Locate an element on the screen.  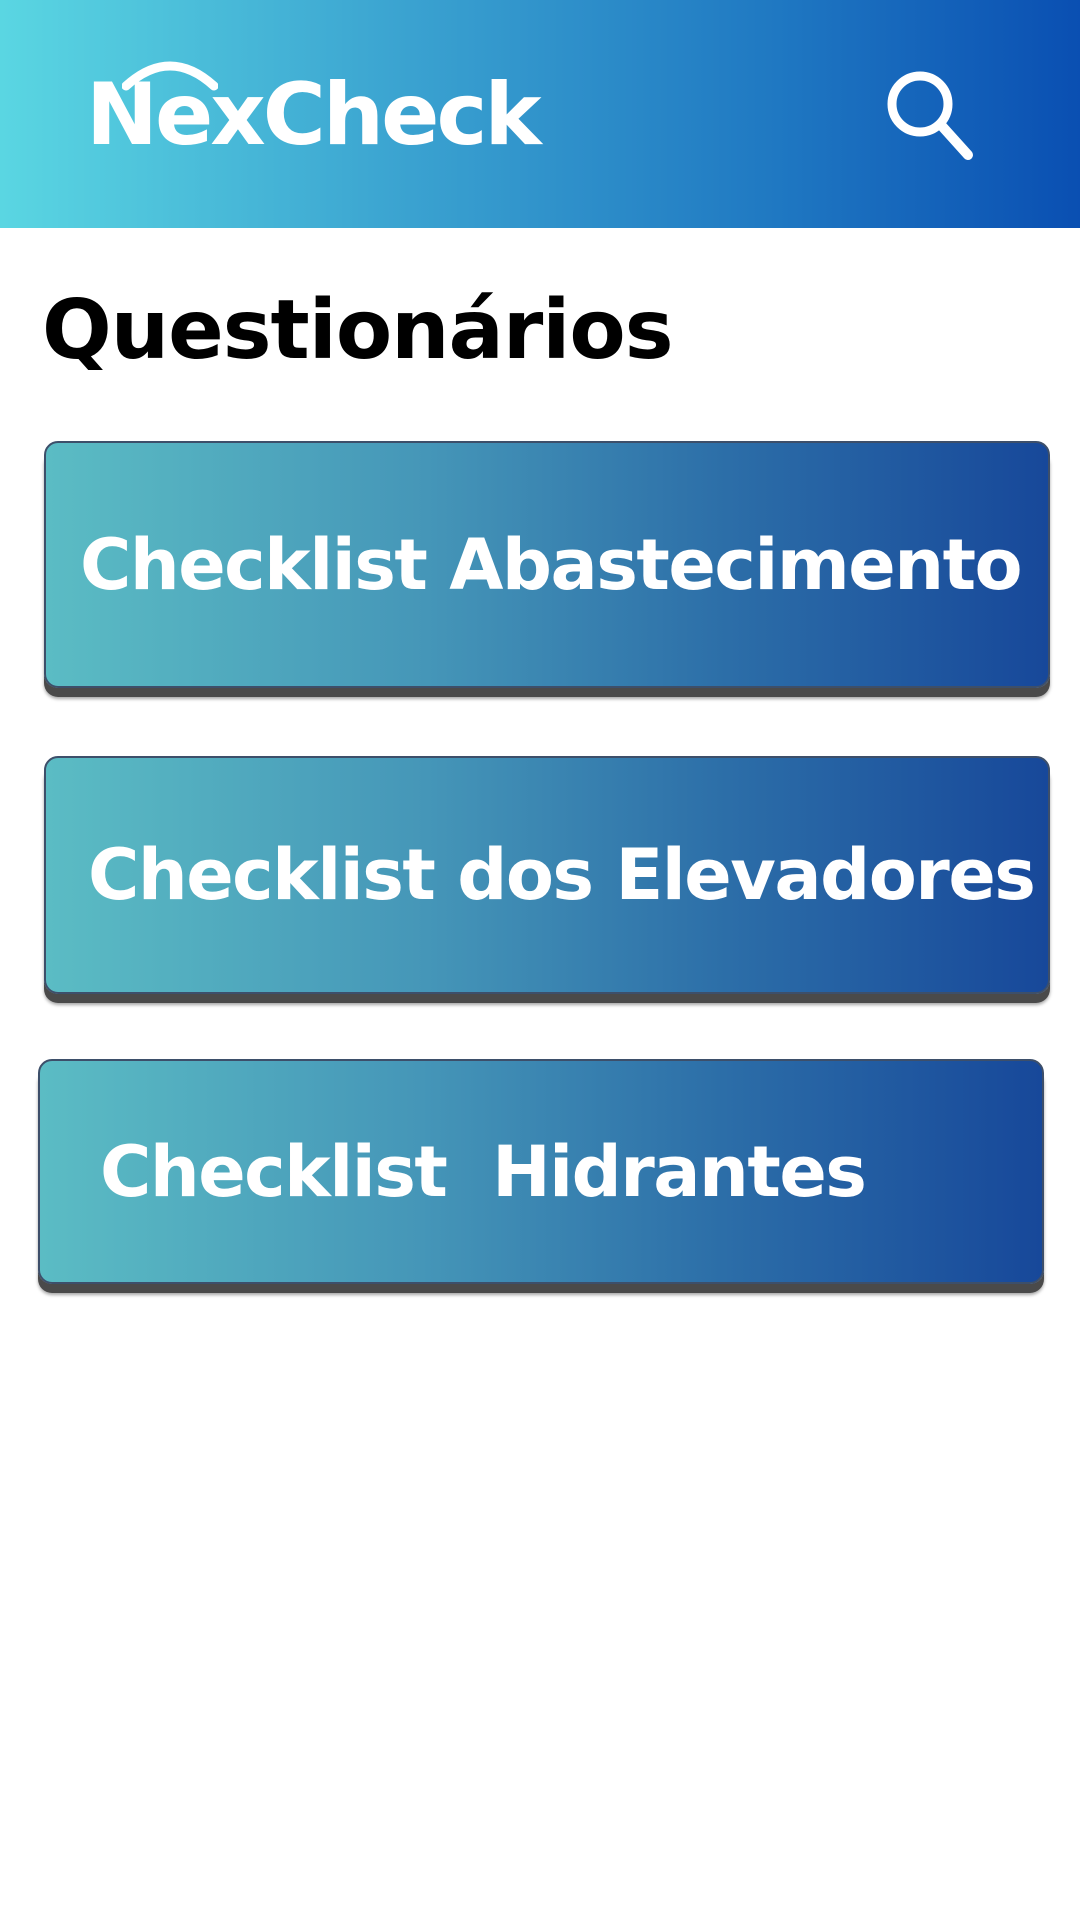
app-logo: NexCheck is located at coordinates (314, 112).